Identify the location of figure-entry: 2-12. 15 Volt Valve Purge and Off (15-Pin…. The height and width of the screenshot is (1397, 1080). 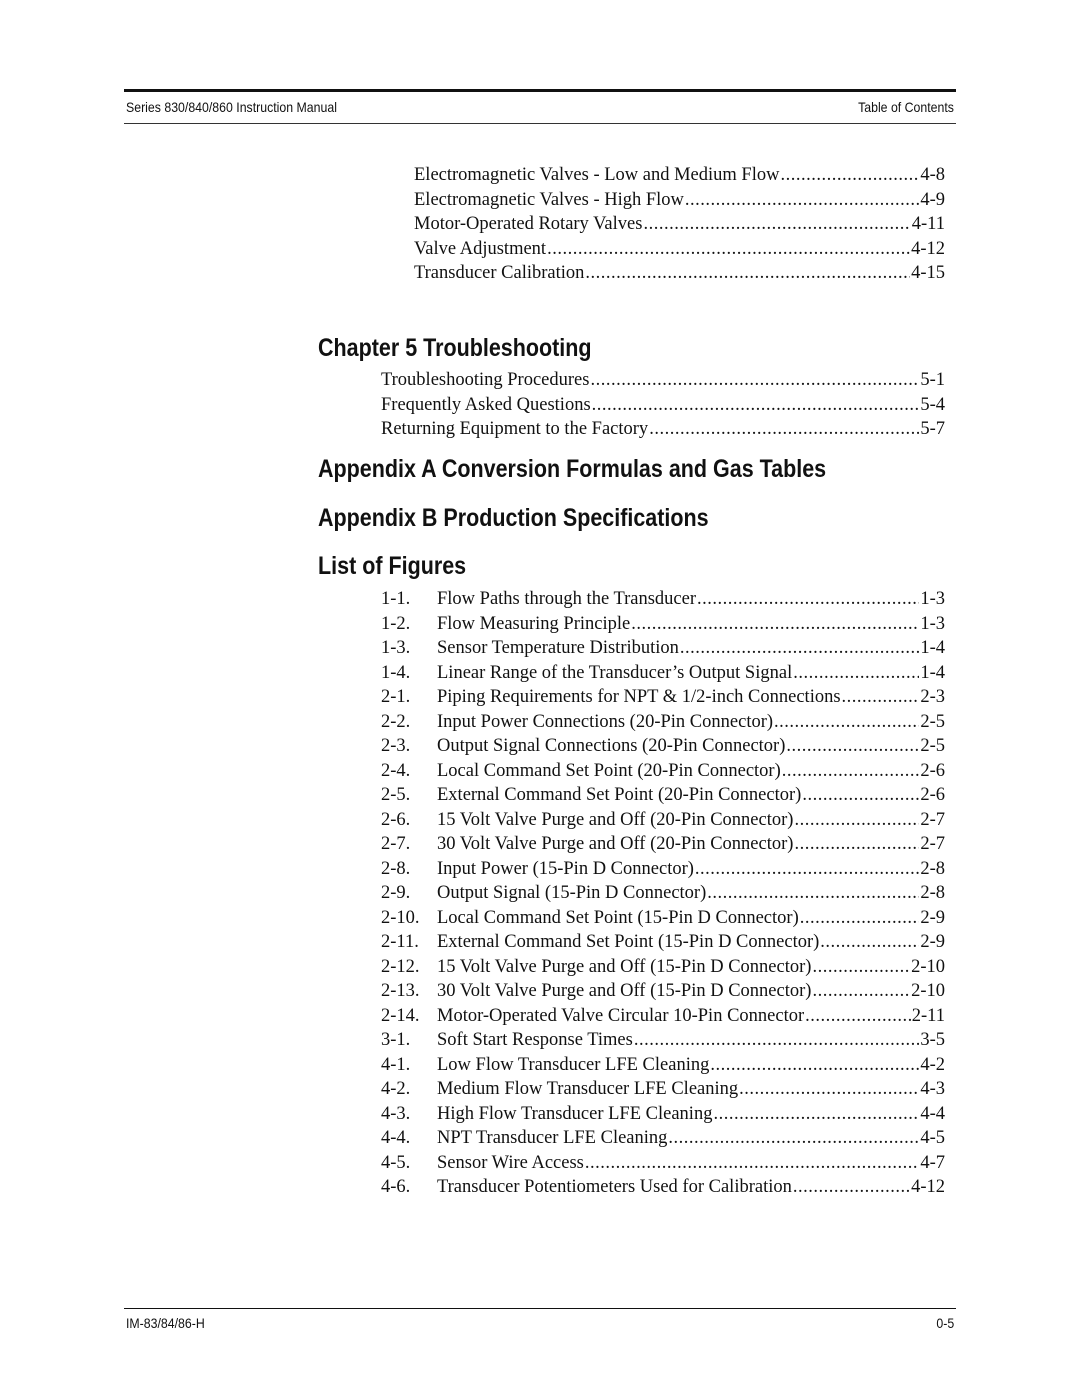
(663, 969).